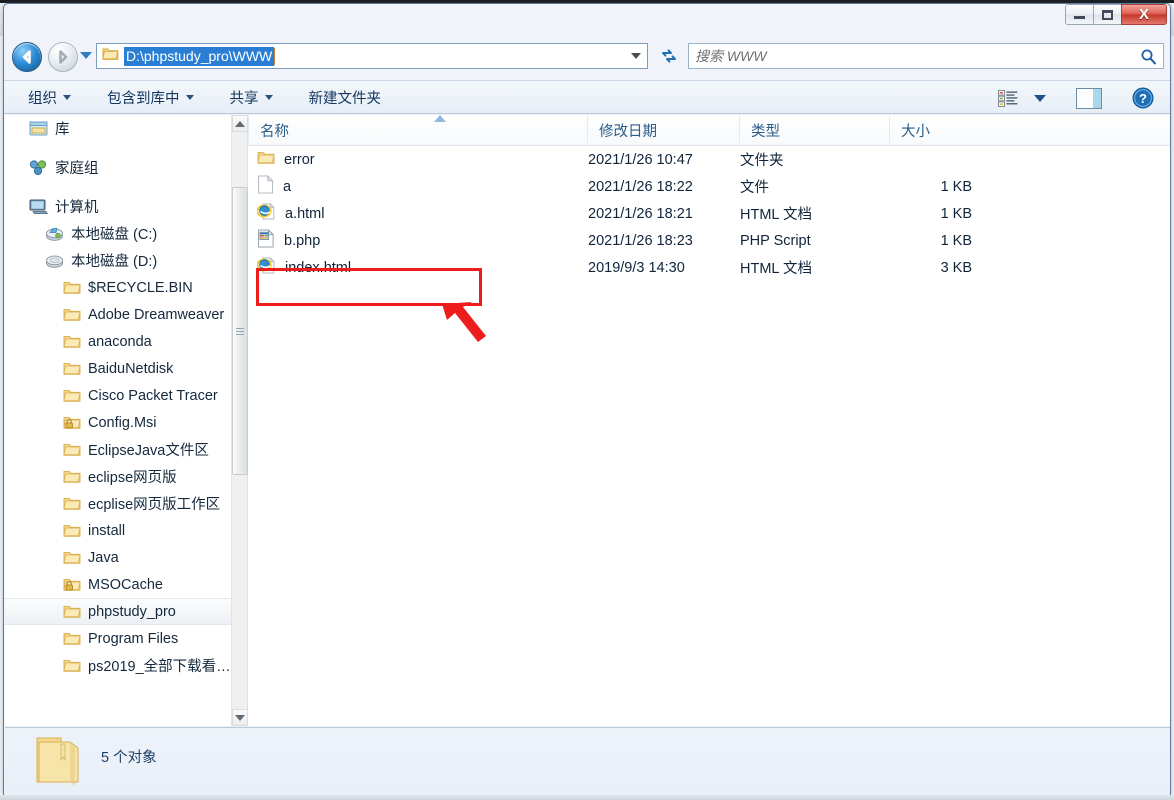 This screenshot has height=800, width=1174. What do you see at coordinates (290, 213) in the screenshot?
I see `file-name-cell: a.html` at bounding box center [290, 213].